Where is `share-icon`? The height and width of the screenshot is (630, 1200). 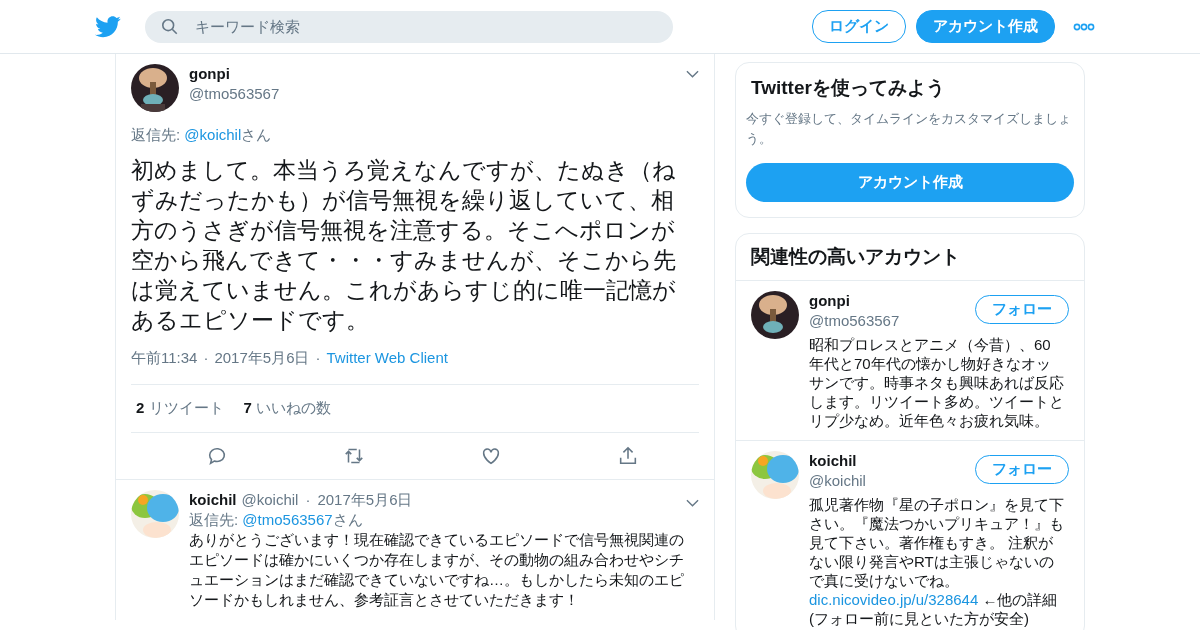 share-icon is located at coordinates (628, 456).